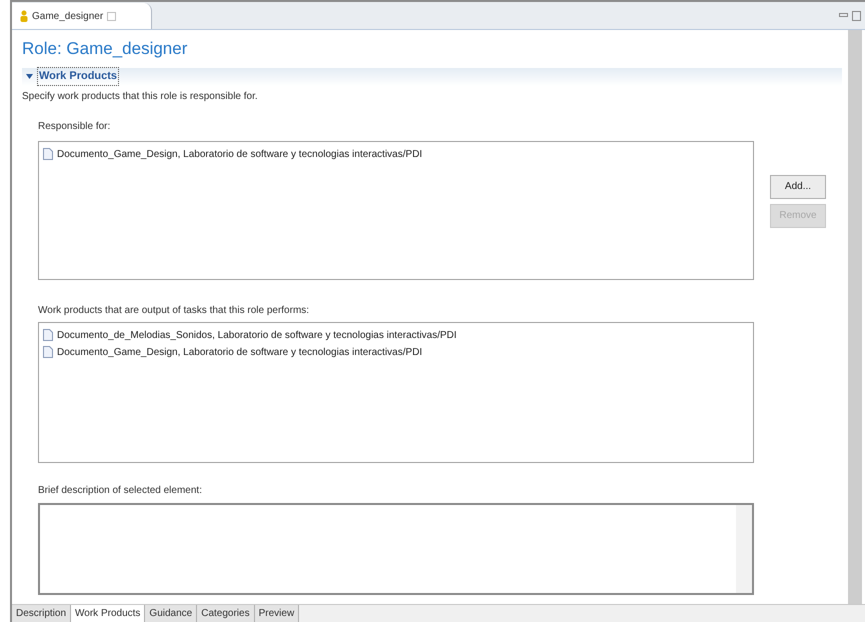 The image size is (865, 622). I want to click on bottom-tab: Work Products, so click(108, 613).